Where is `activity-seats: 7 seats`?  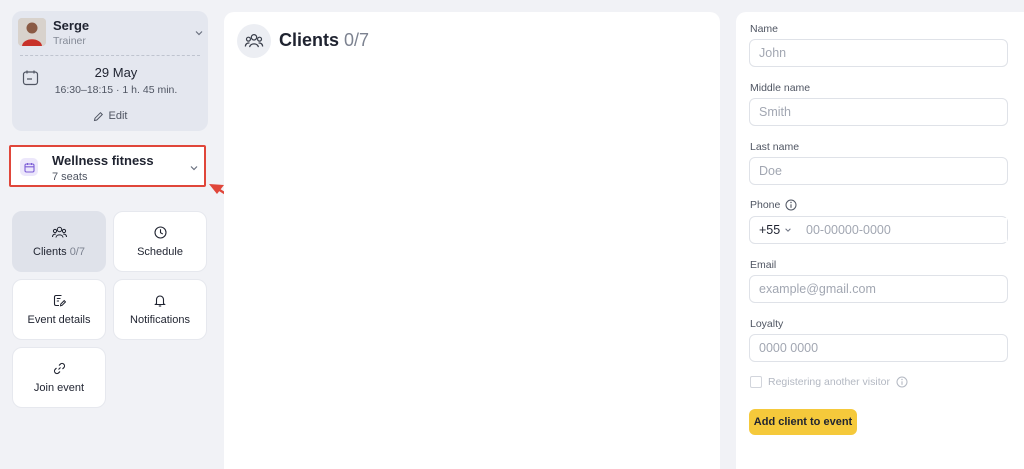
activity-seats: 7 seats is located at coordinates (70, 177).